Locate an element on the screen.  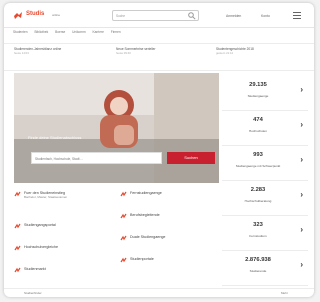
link-item: Duale Studiengaenge is located at coordinates (147, 237).